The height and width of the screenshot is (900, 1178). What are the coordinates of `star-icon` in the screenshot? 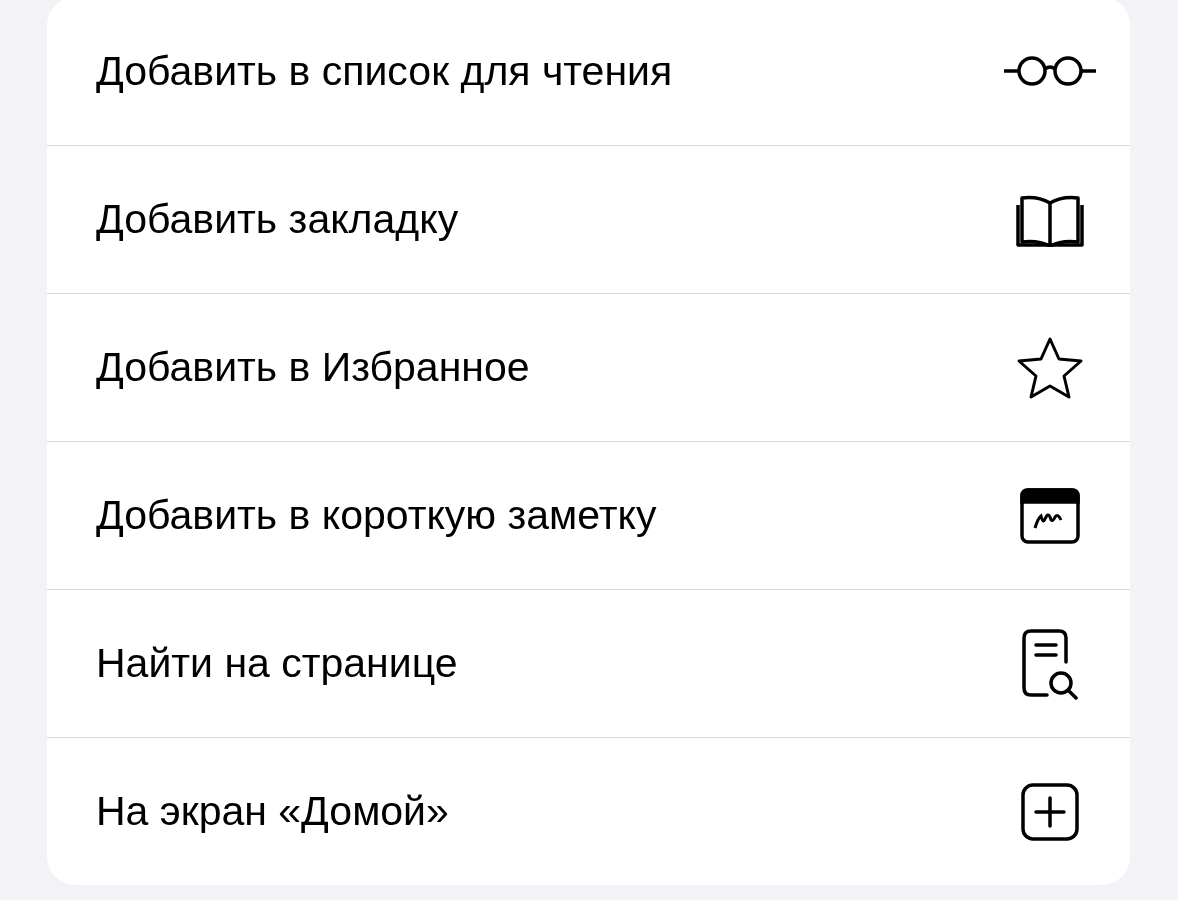 It's located at (1050, 367).